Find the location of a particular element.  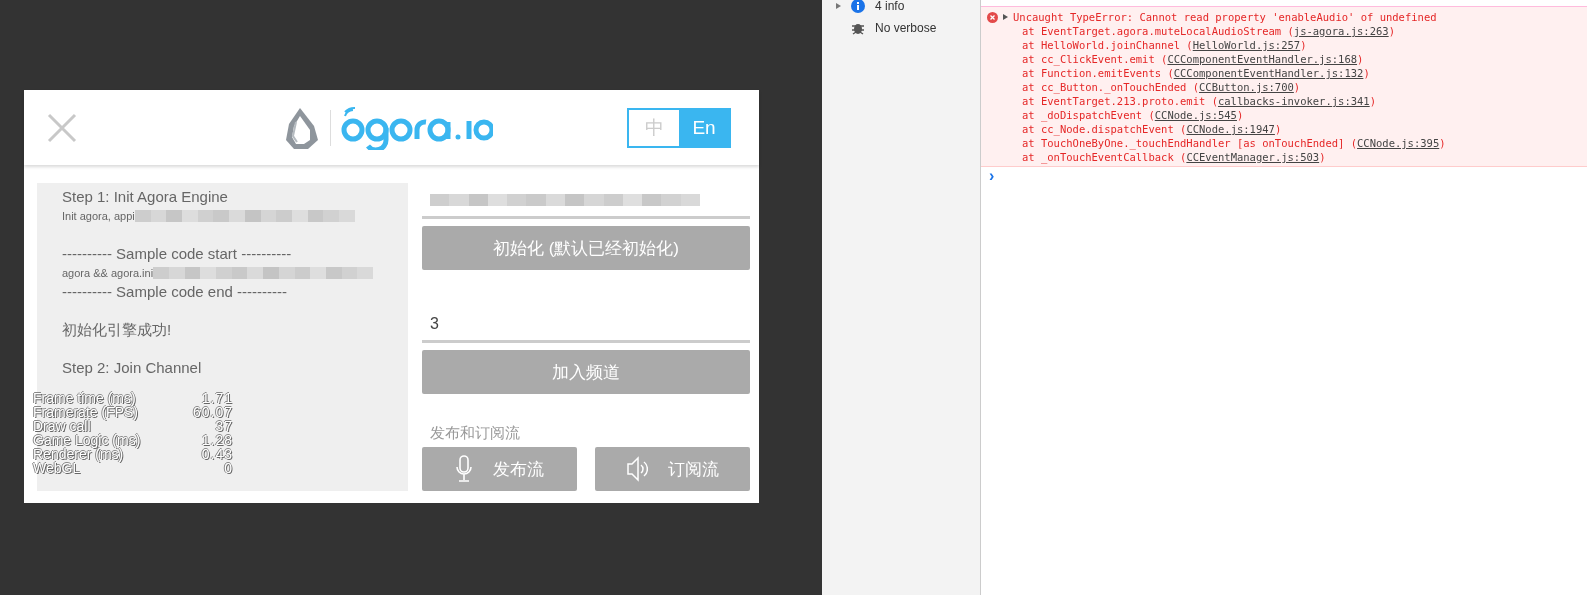

stat-value: 1.71 is located at coordinates (217, 398).